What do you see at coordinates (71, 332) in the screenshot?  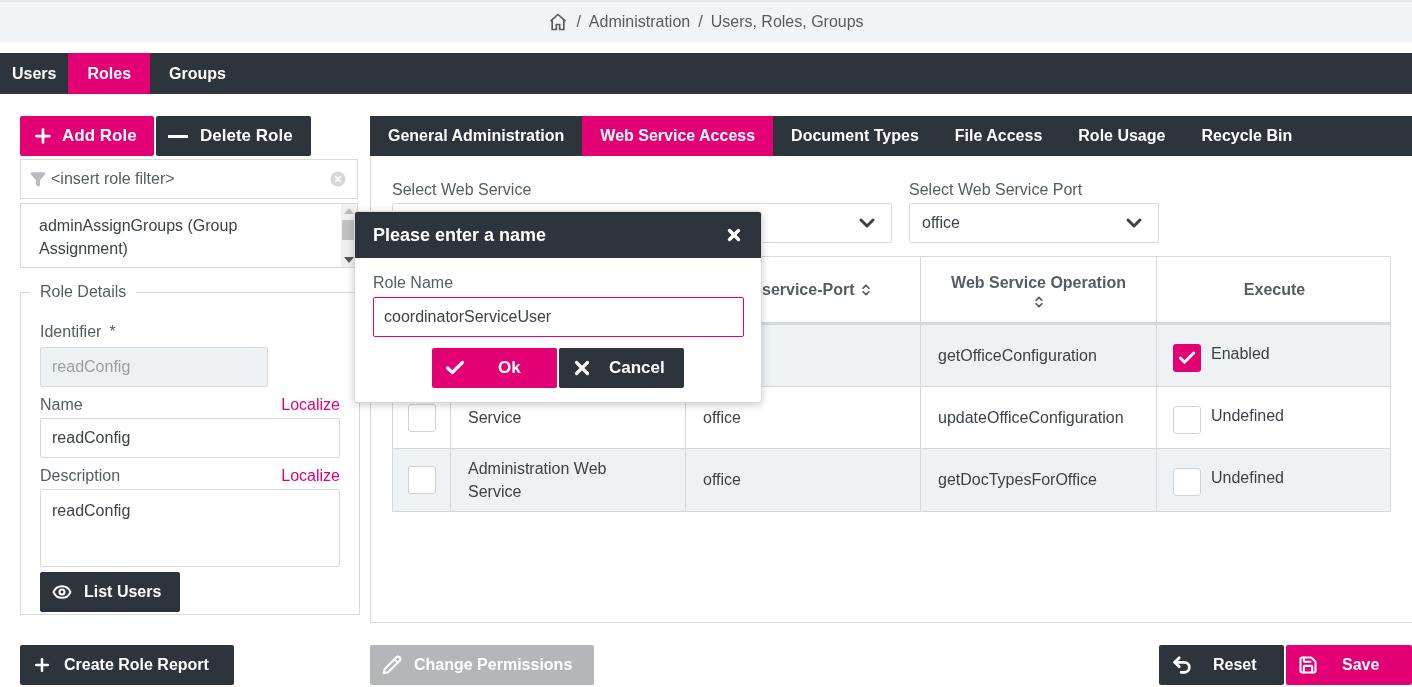 I see `field-label: Identifier` at bounding box center [71, 332].